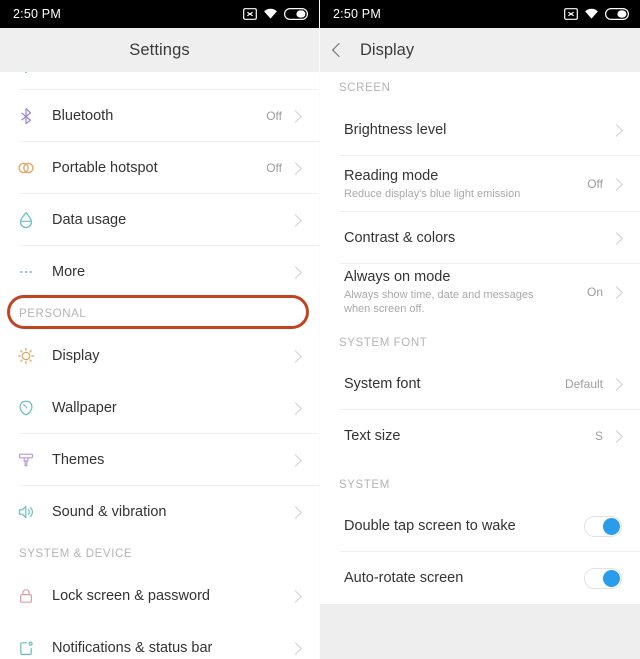  I want to click on notifications-icon, so click(26, 648).